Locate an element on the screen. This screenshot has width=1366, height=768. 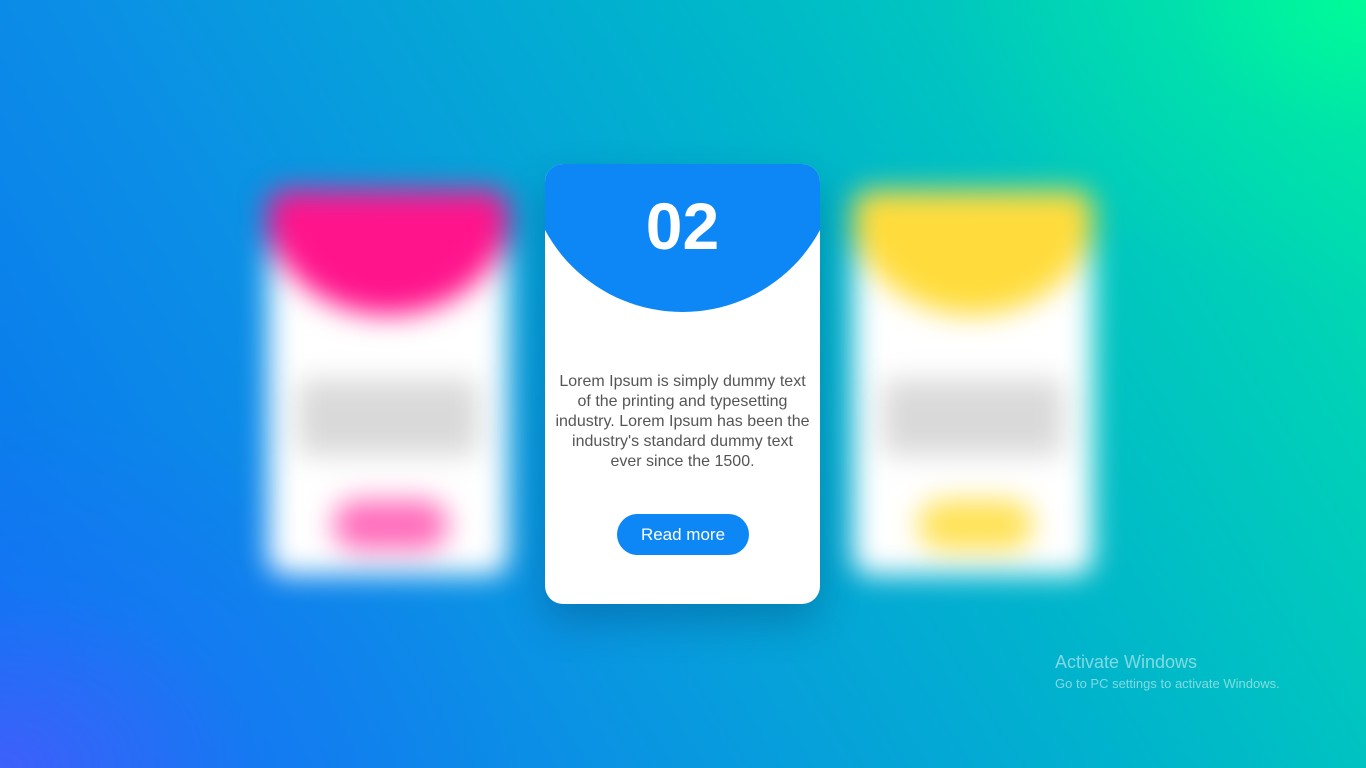
watermark-title: Activate Windows is located at coordinates (1126, 662).